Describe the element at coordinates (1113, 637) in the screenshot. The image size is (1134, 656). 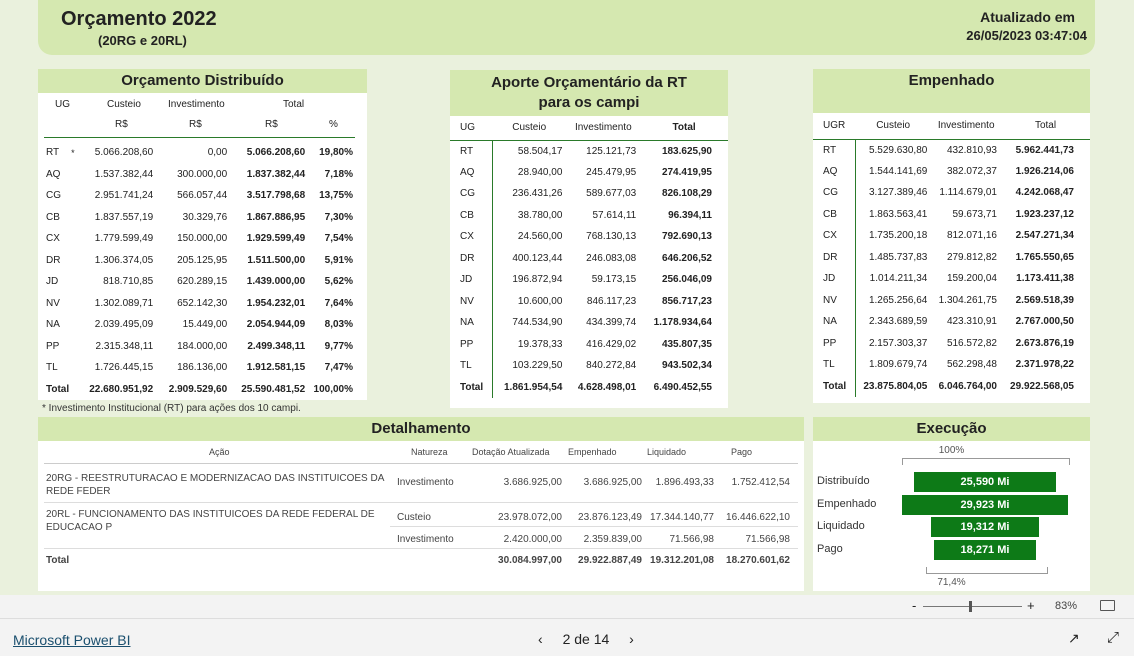
I see `fullscreen-icon: ⤢` at that location.